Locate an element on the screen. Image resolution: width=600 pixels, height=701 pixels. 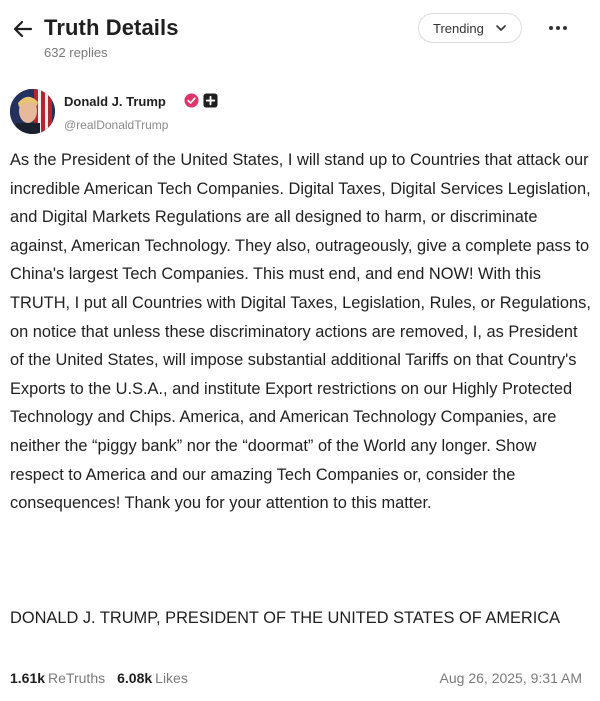
more-options-button is located at coordinates (558, 28).